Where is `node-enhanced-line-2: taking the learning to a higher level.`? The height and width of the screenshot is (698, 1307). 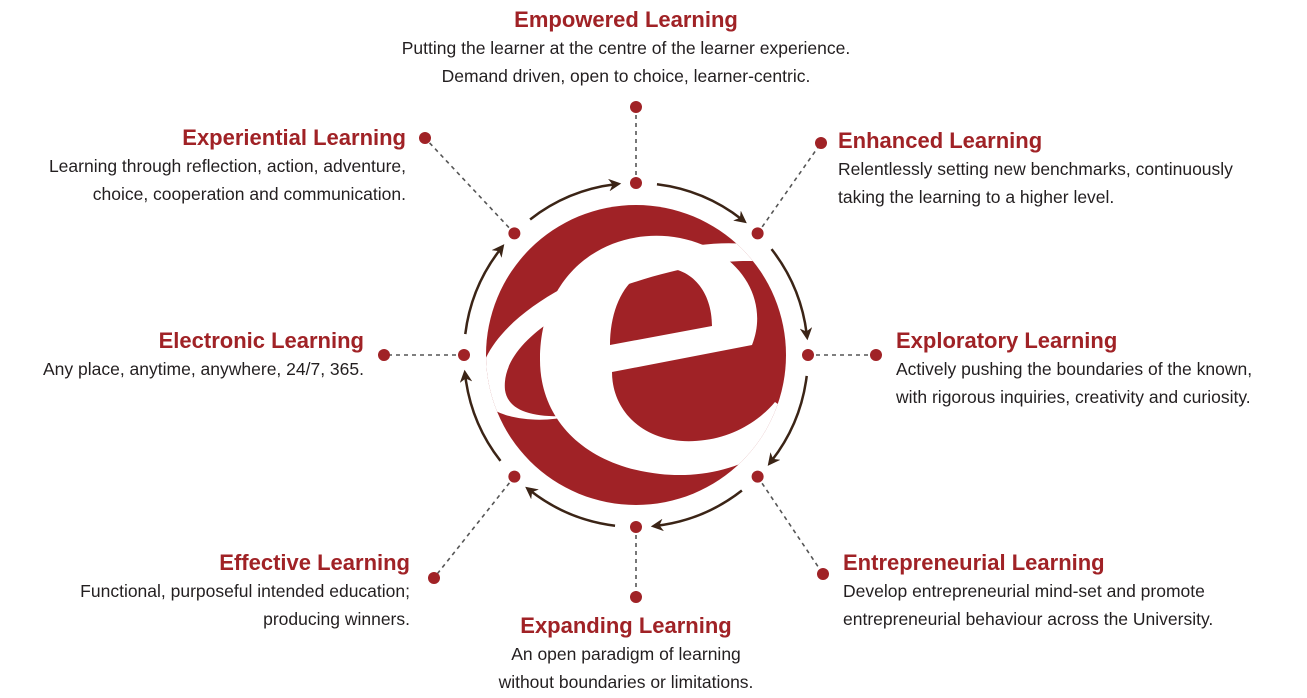 node-enhanced-line-2: taking the learning to a higher level. is located at coordinates (976, 197).